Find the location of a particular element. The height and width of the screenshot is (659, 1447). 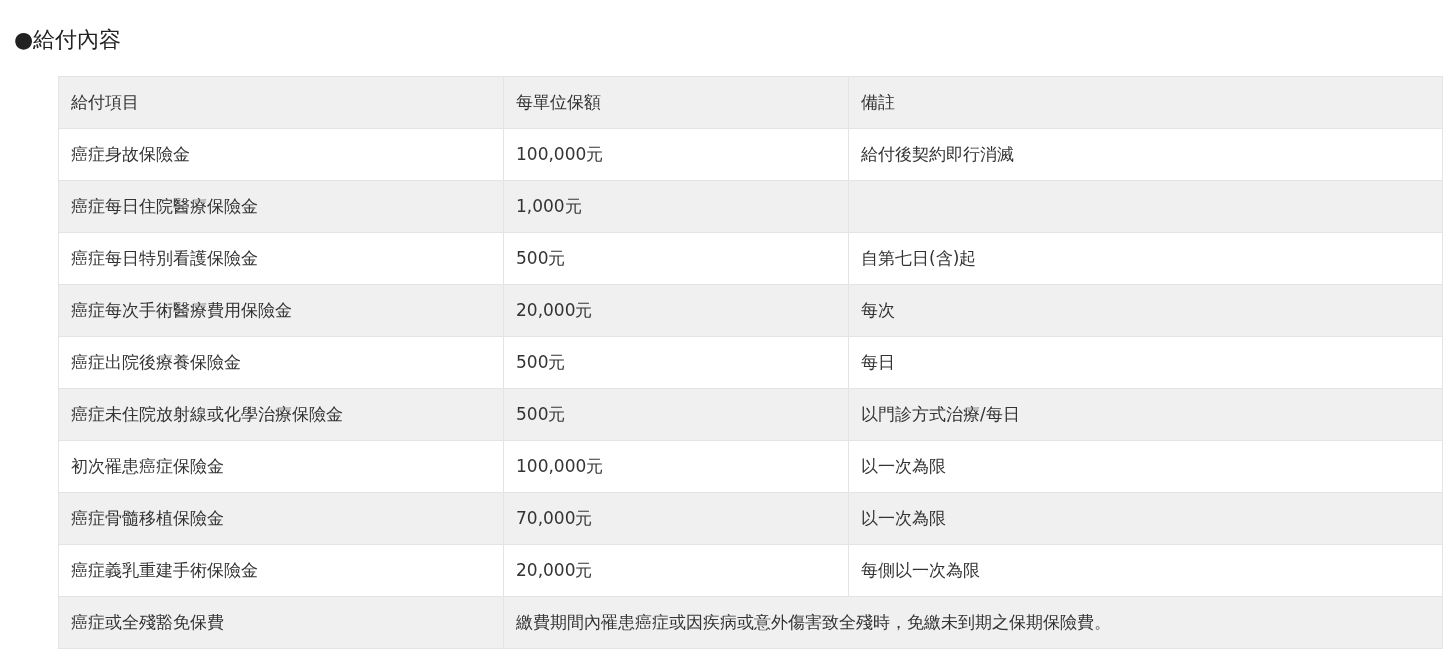

table-cell: 初次罹患癌症保險金 is located at coordinates (281, 466).